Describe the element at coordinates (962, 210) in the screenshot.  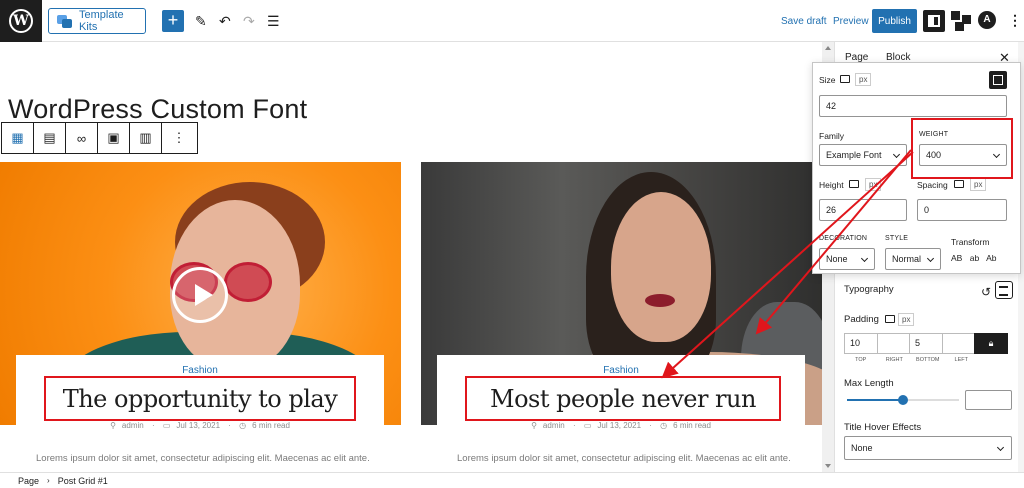
I see `letter-spacing-input: 0` at that location.